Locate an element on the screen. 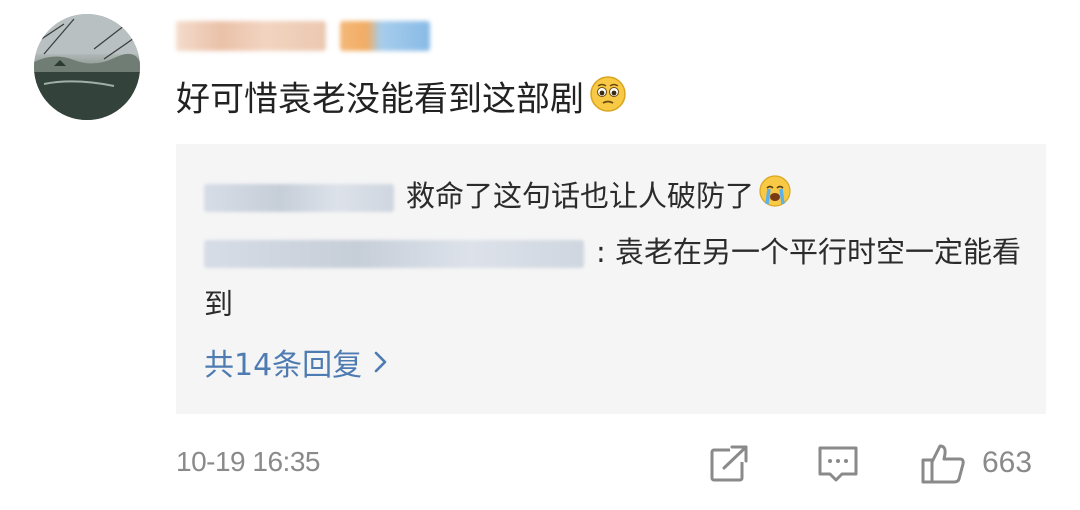 Image resolution: width=1080 pixels, height=510 pixels. reply-text: 救命了这句话也让人破防了 is located at coordinates (580, 196).